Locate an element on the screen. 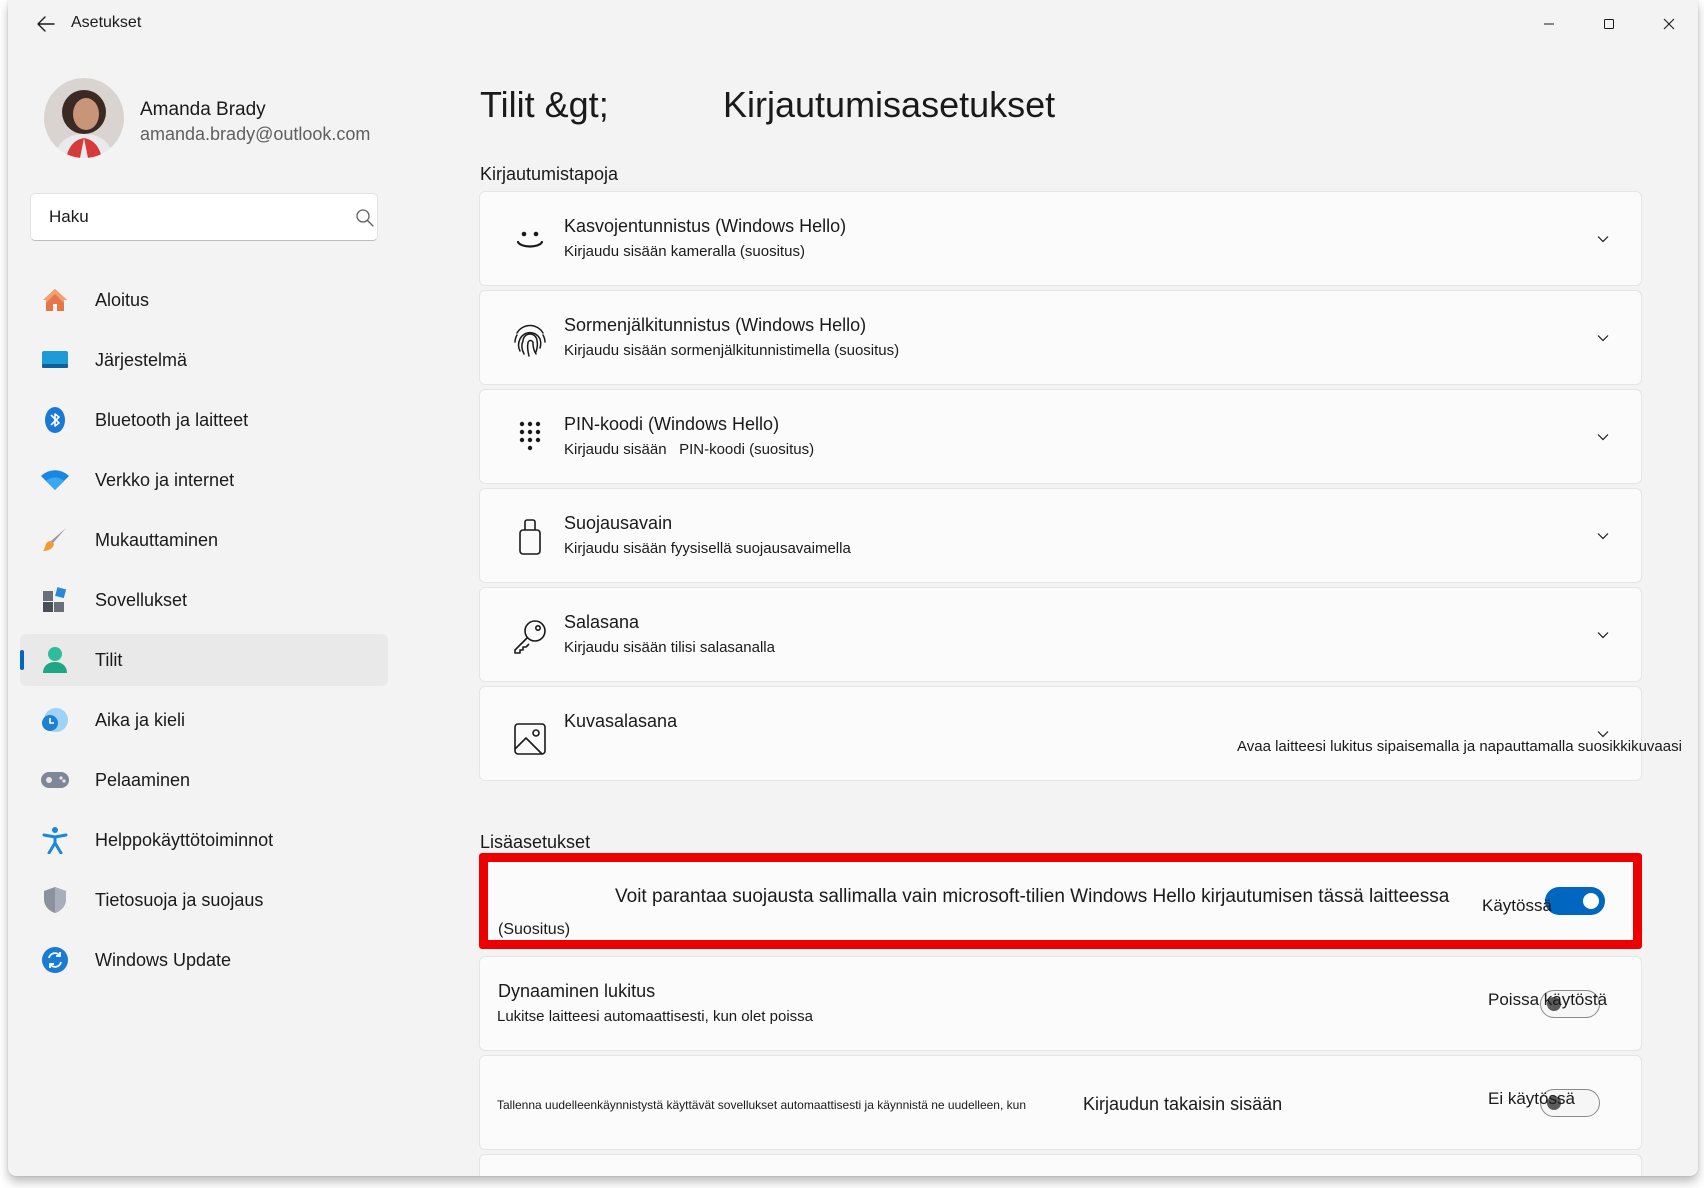 The height and width of the screenshot is (1188, 1704). home-icon is located at coordinates (55, 300).